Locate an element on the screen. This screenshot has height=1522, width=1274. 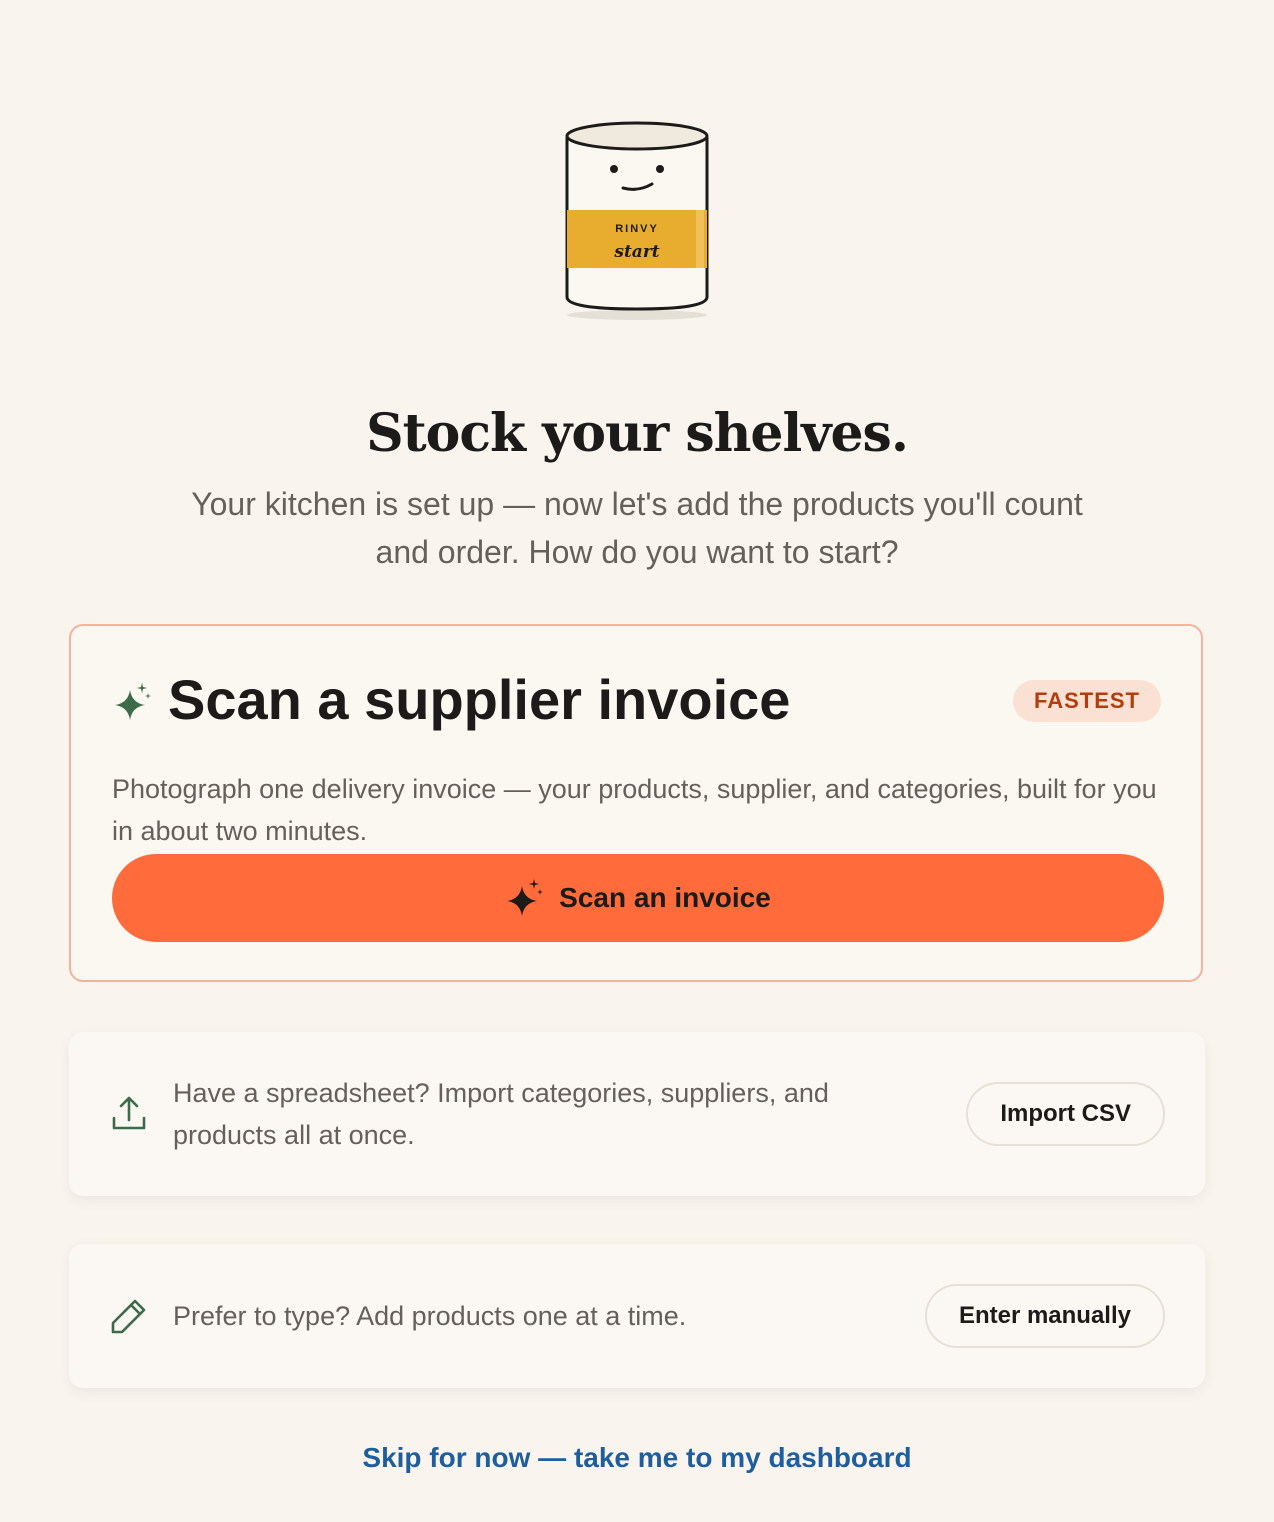
upload-icon is located at coordinates (129, 1113).